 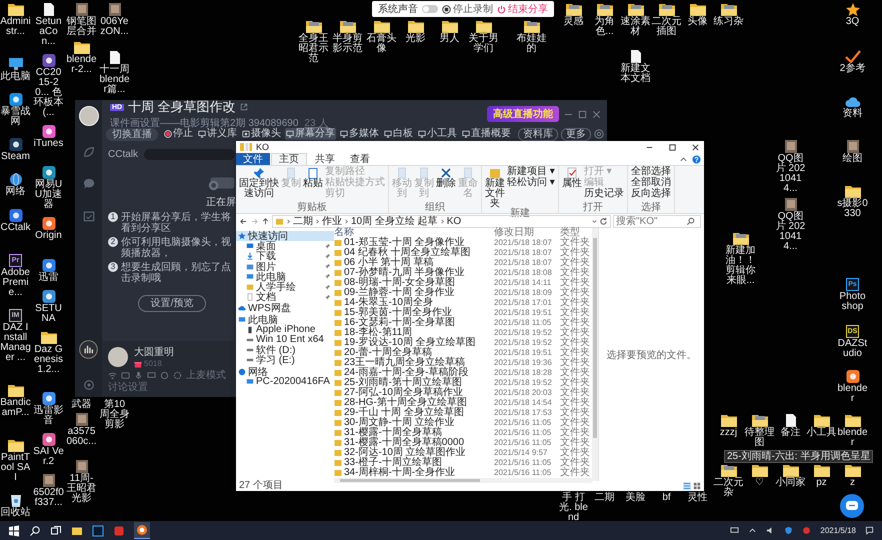 What do you see at coordinates (285, 340) in the screenshot?
I see `nav-item: Win 10 Ent x64` at bounding box center [285, 340].